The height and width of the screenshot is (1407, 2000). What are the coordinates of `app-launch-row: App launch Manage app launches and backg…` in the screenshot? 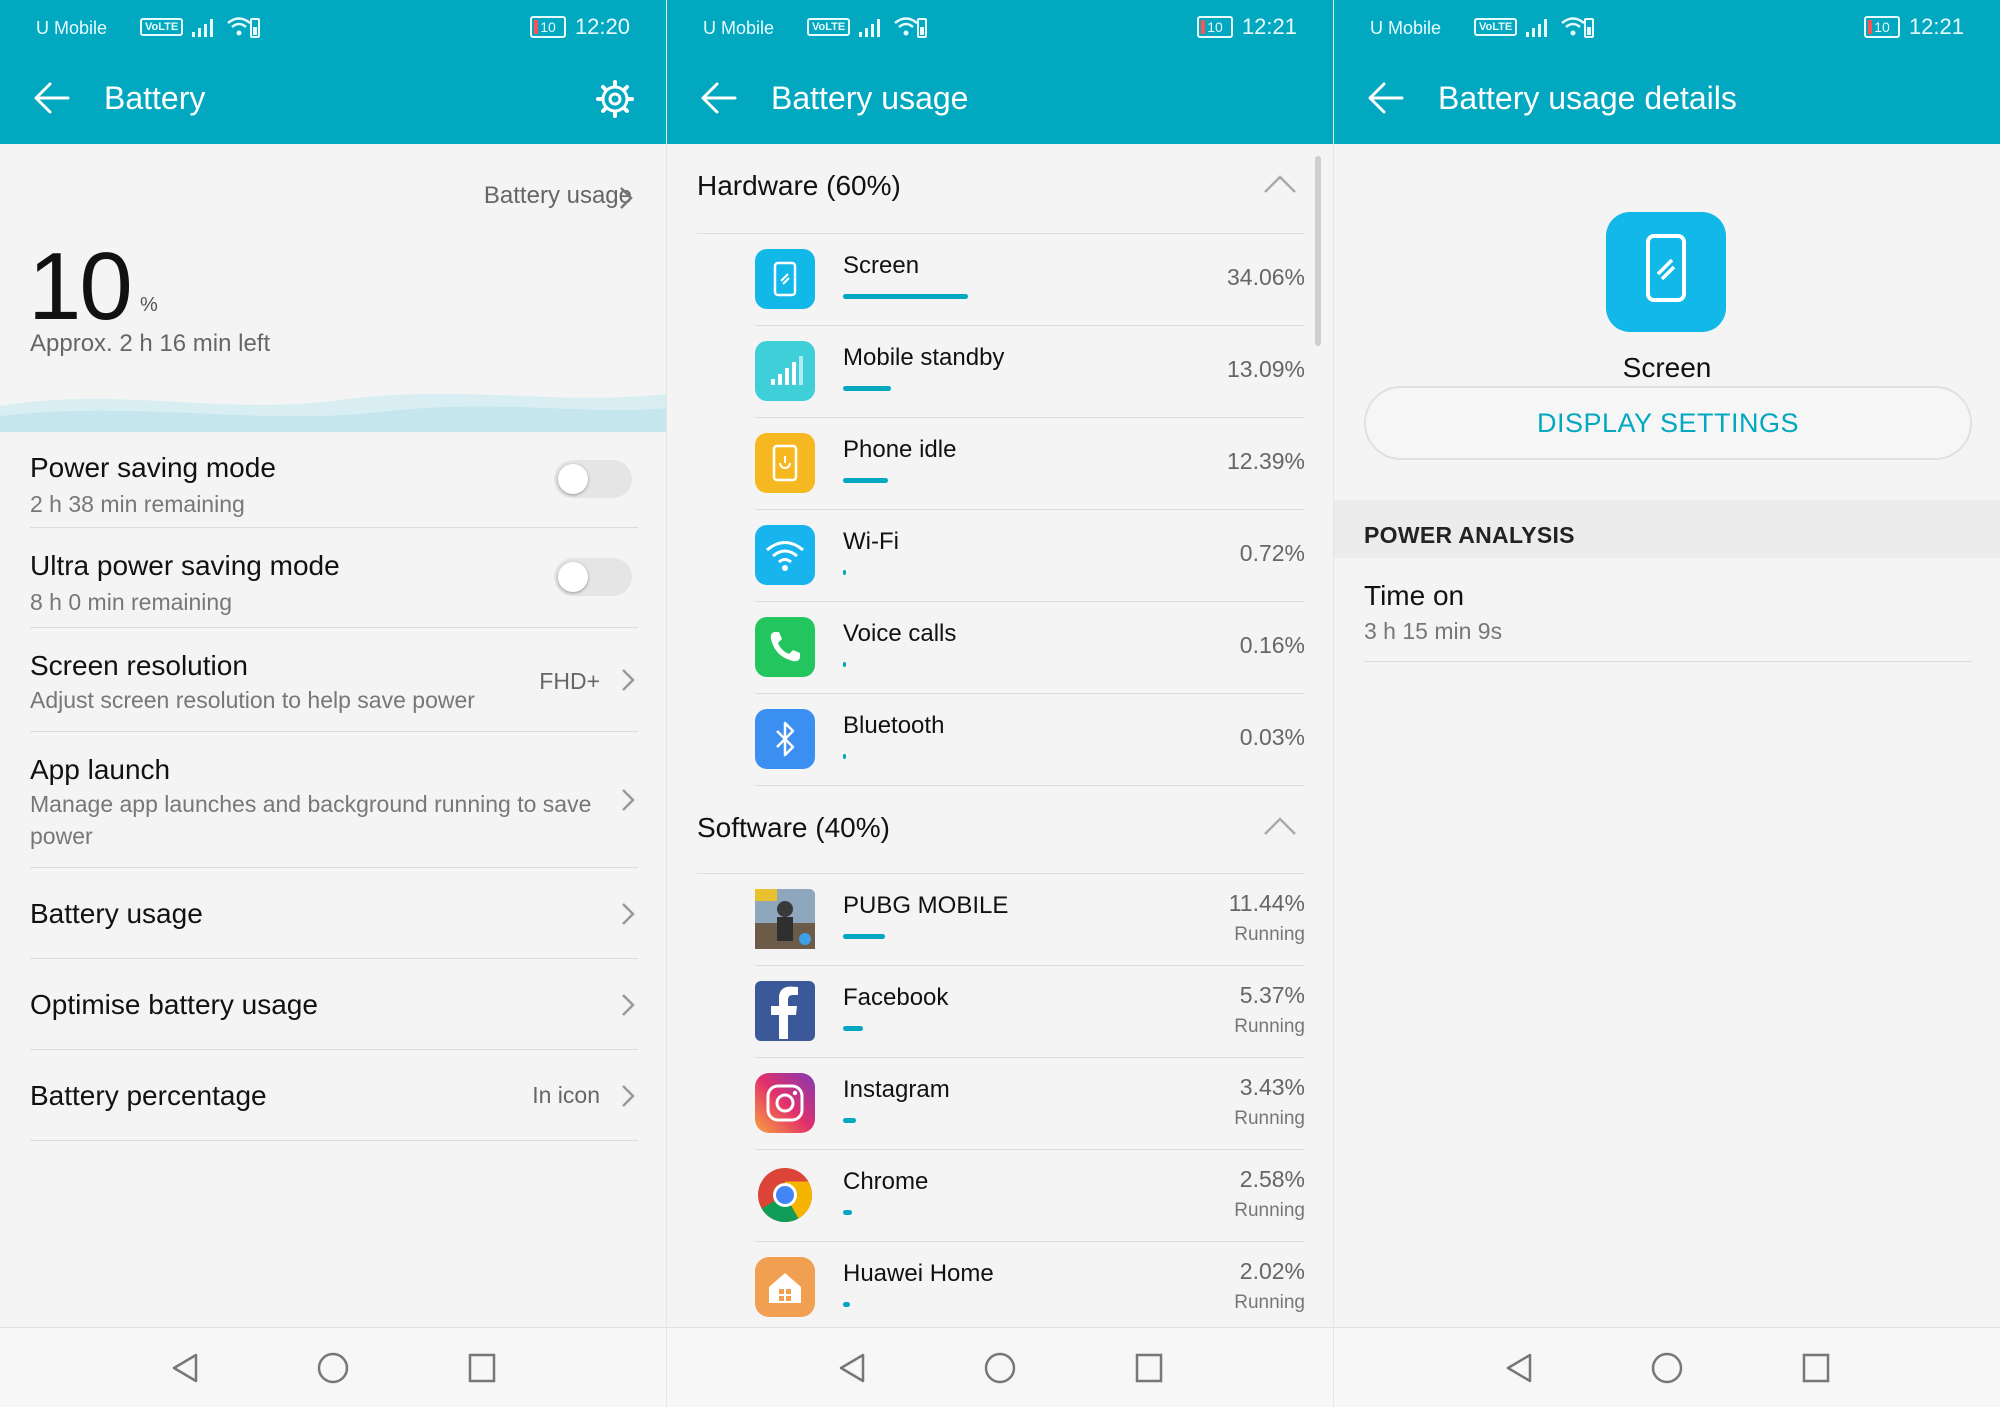 It's located at (334, 800).